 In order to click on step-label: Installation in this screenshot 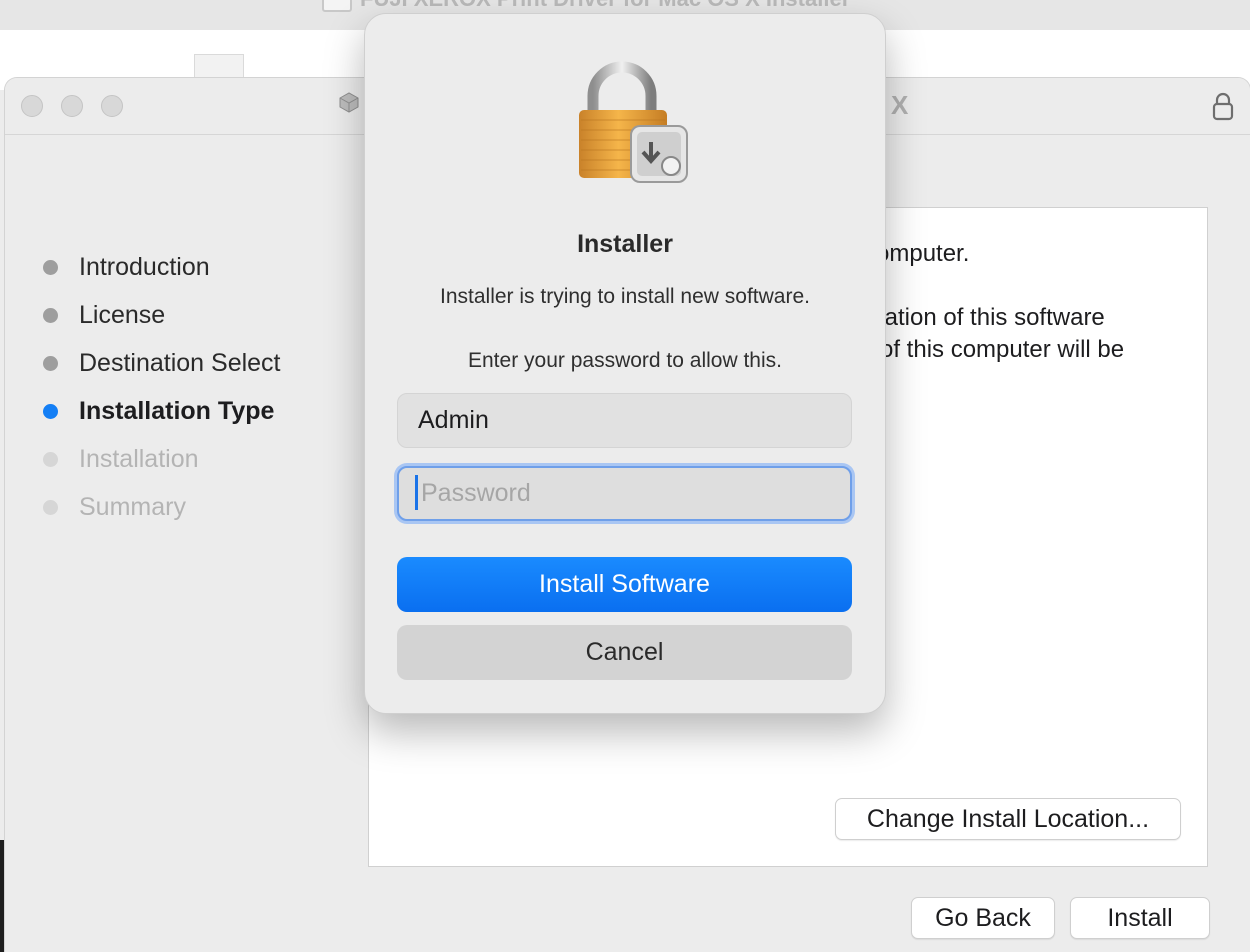, I will do `click(139, 458)`.